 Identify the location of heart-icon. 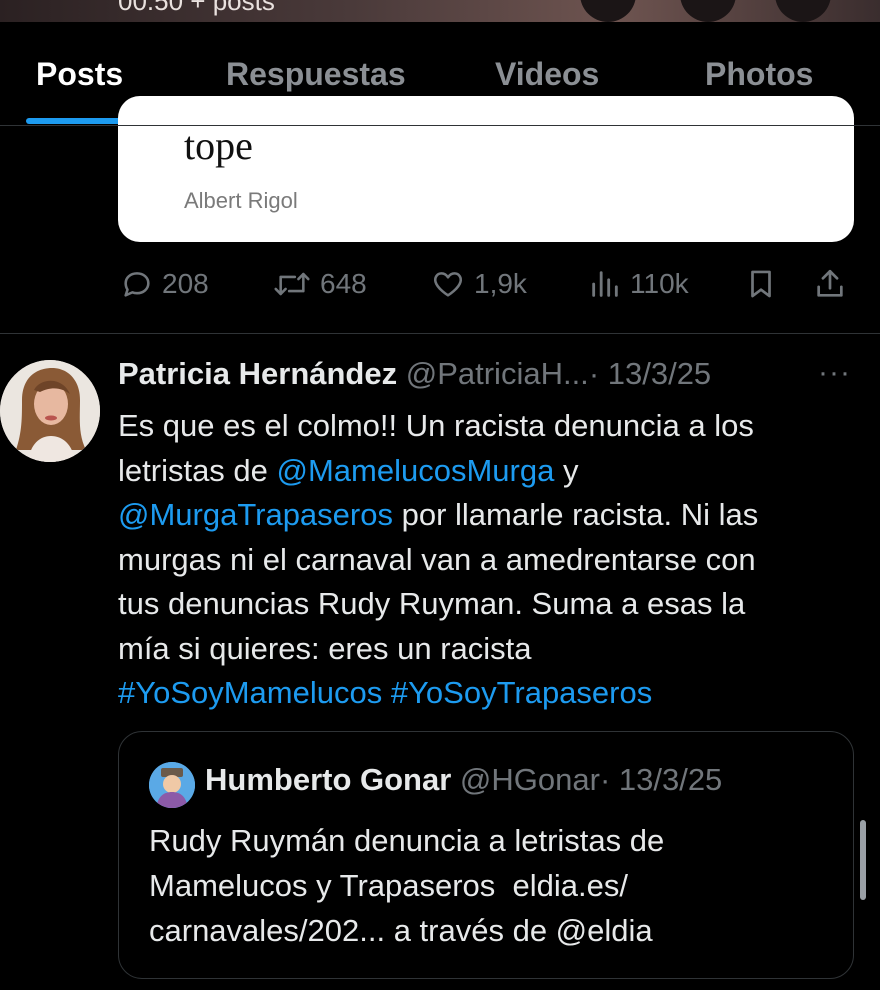
(448, 284).